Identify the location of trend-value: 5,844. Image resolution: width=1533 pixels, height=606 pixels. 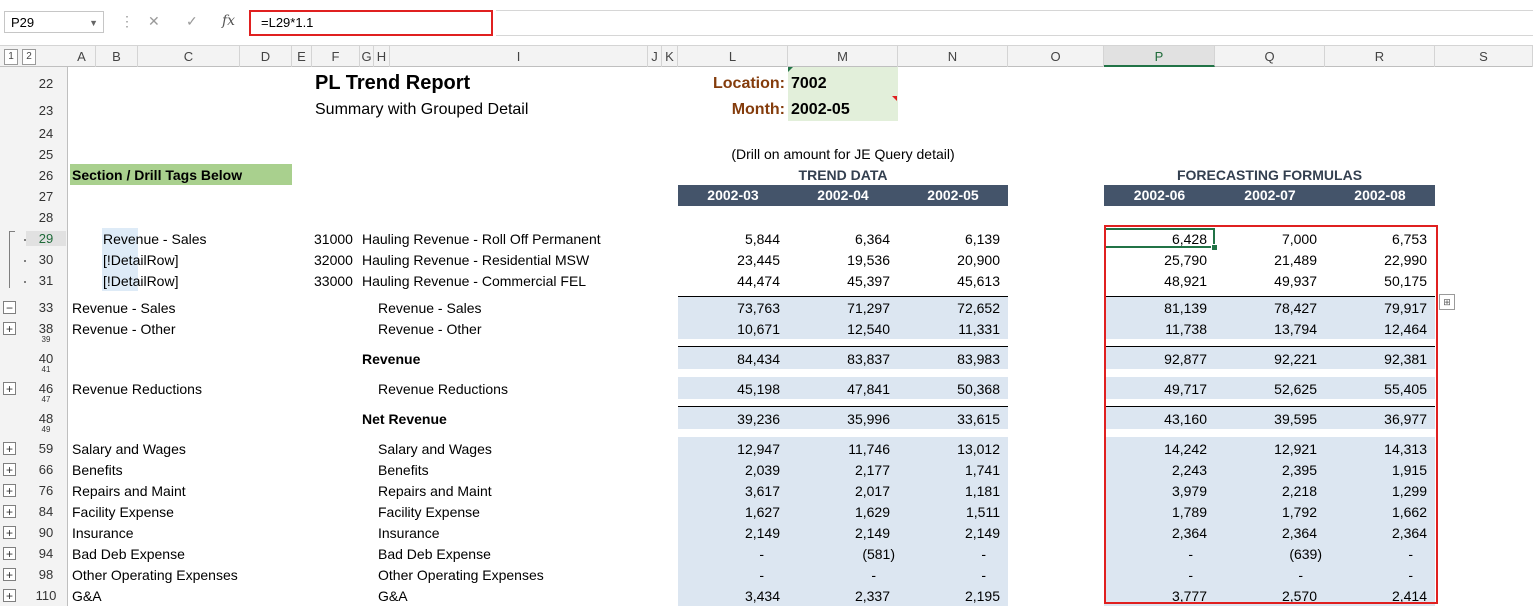
(730, 239).